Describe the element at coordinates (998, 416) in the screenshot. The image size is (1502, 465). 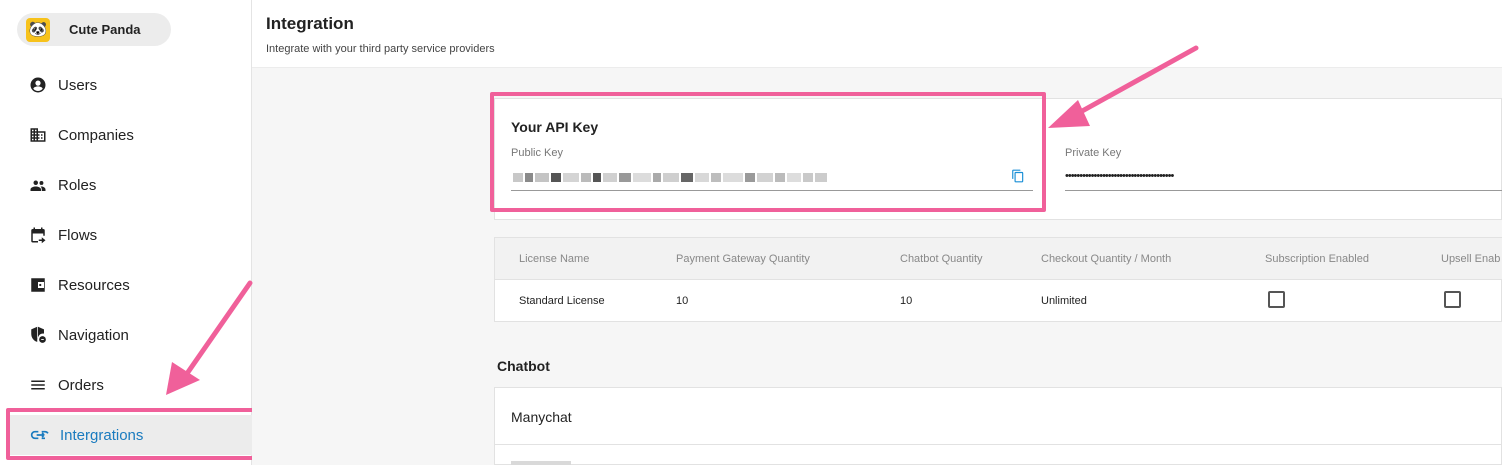
I see `list-item: Manychat` at that location.